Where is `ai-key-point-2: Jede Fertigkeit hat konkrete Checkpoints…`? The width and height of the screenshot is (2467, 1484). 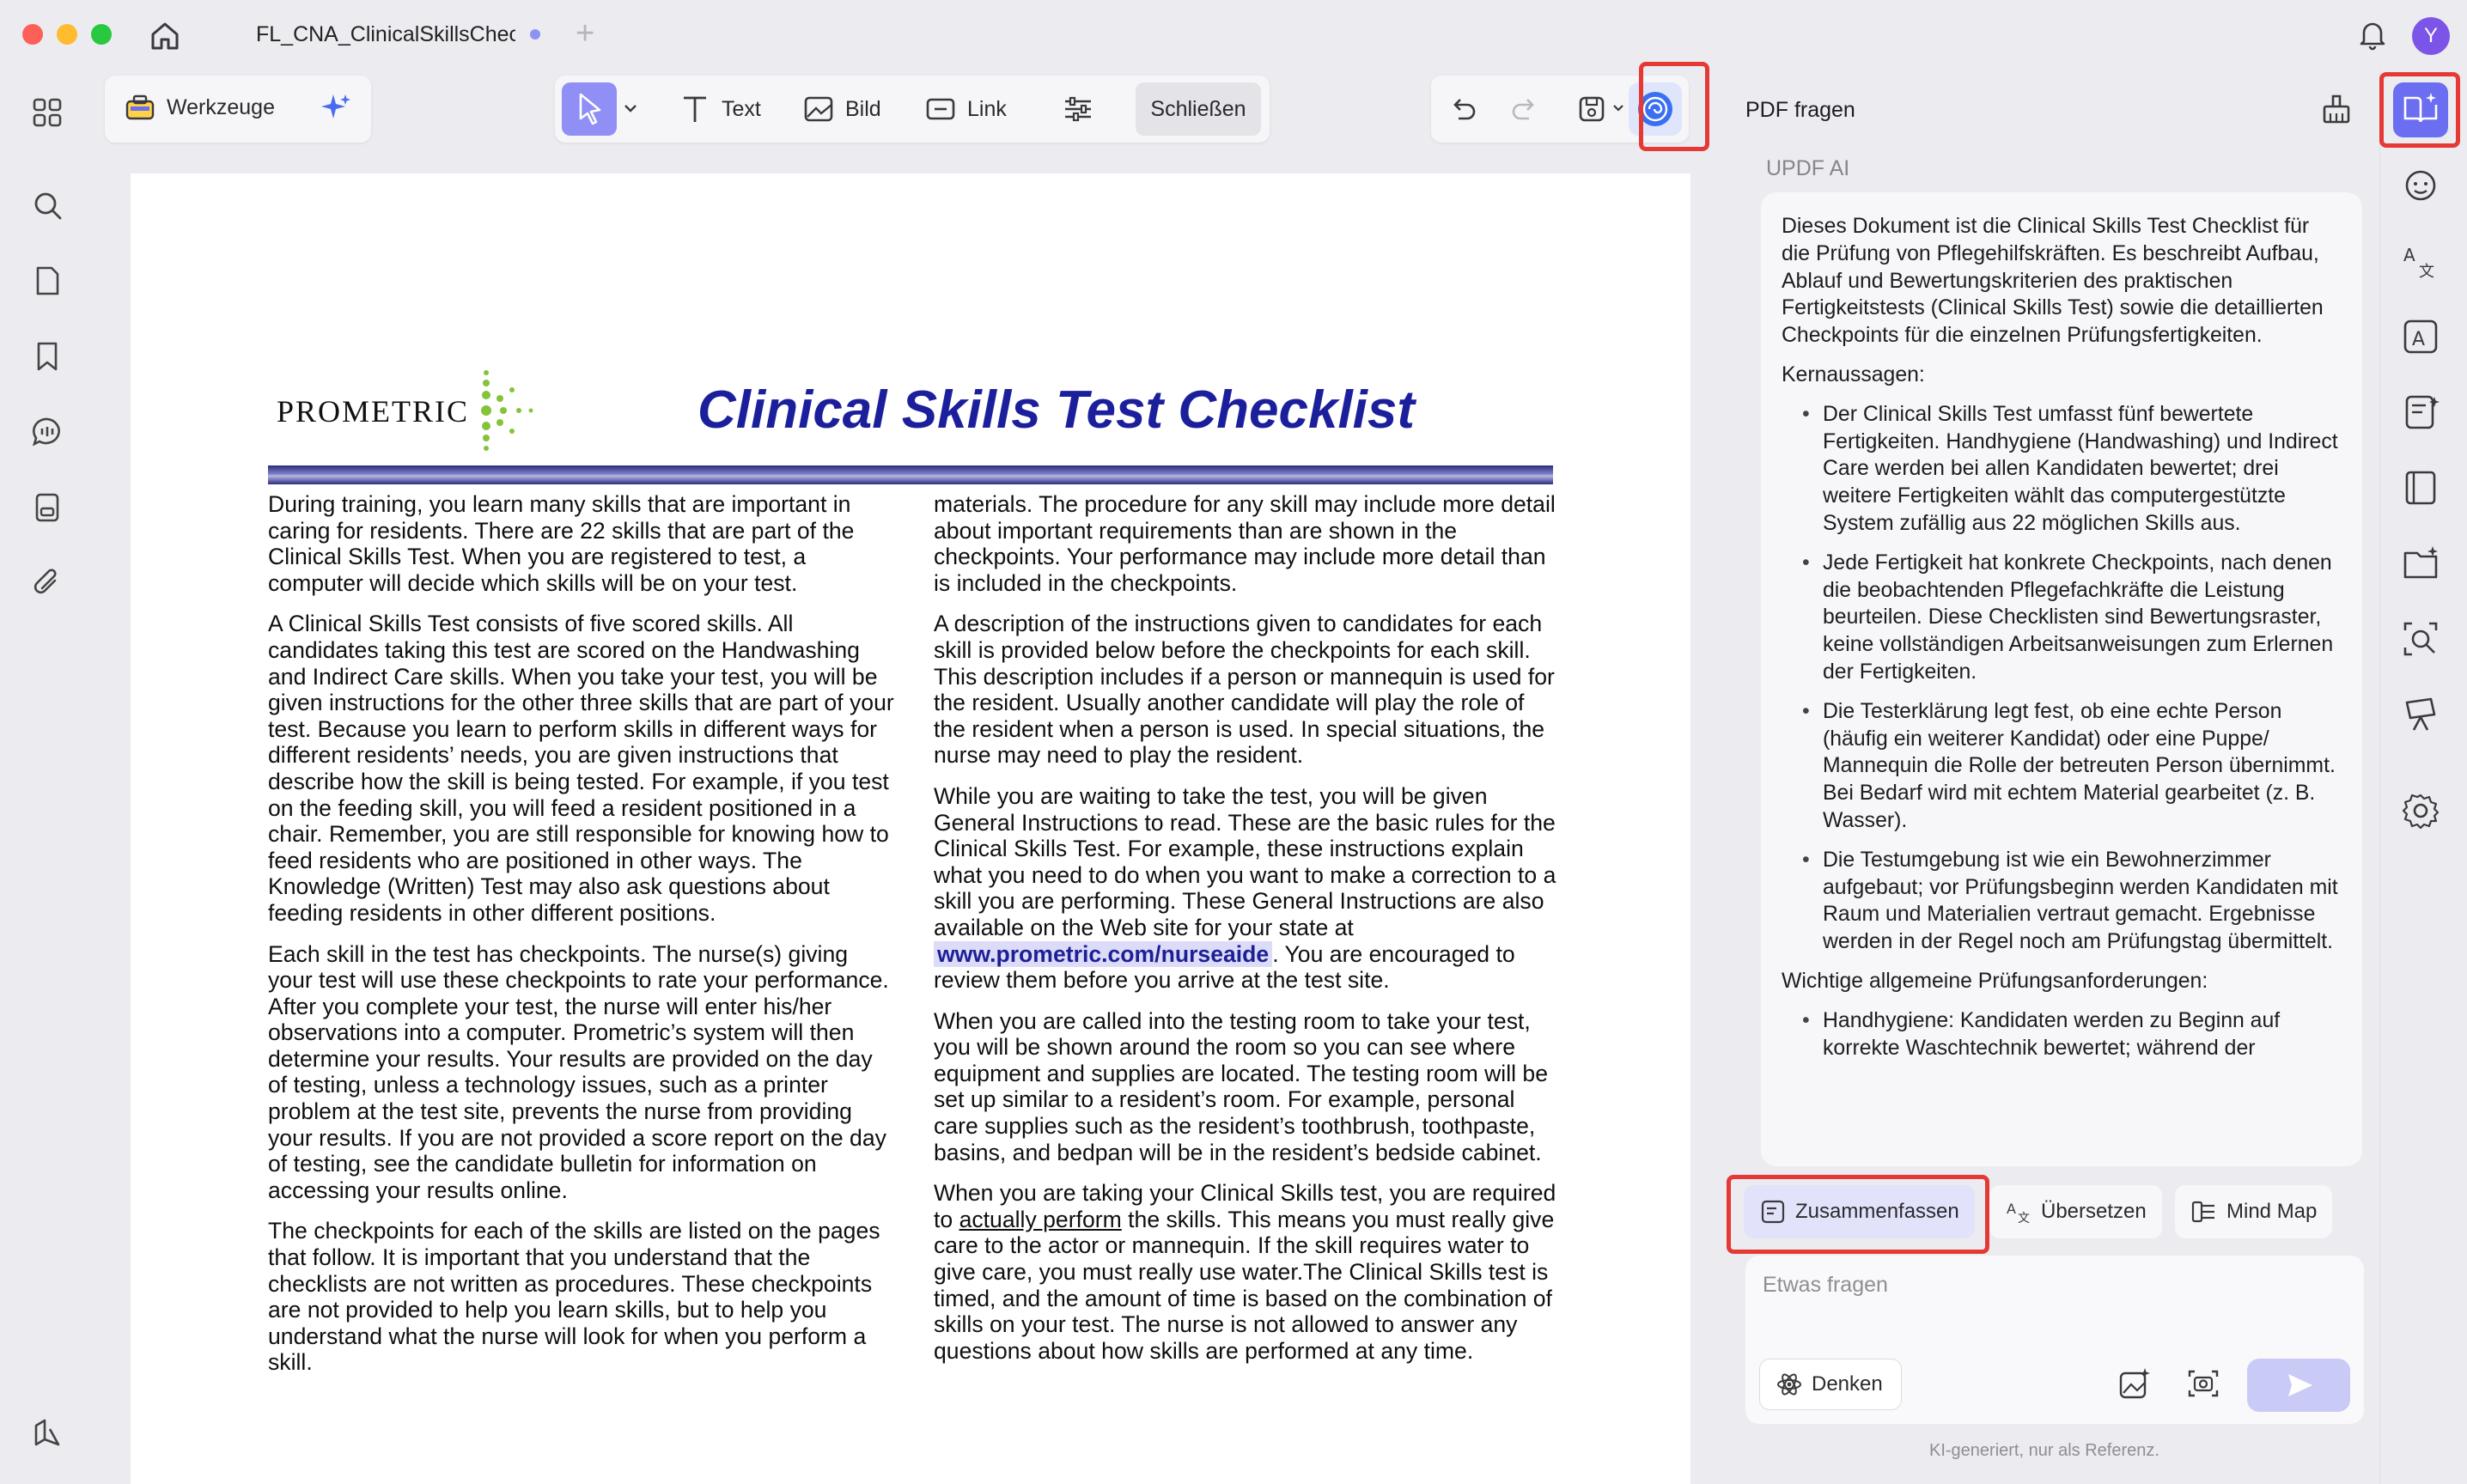 ai-key-point-2: Jede Fertigkeit hat konkrete Checkpoints… is located at coordinates (2072, 618).